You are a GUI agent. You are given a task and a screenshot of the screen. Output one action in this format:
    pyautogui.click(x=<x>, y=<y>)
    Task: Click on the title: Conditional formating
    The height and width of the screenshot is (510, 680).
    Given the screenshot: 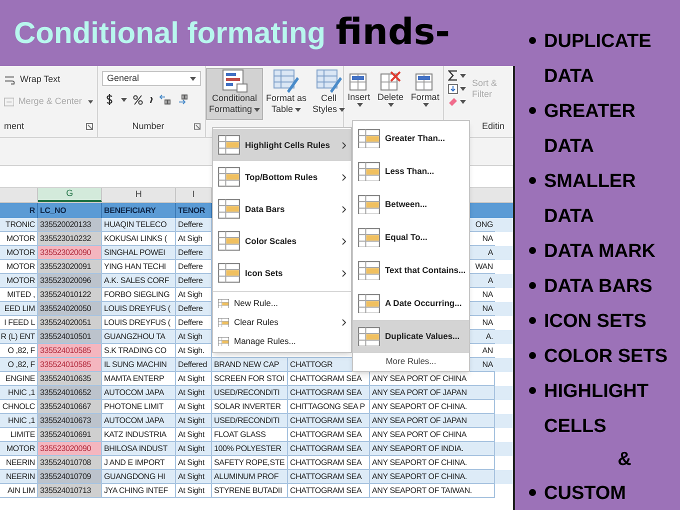 What is the action you would take?
    pyautogui.click(x=170, y=34)
    